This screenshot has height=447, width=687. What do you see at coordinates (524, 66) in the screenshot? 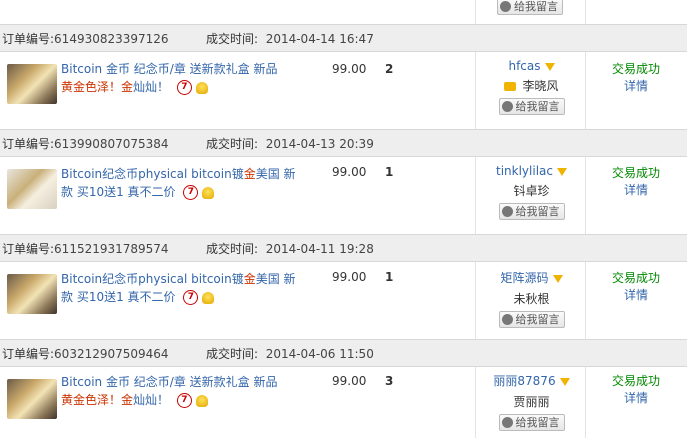
I see `buyer-nick-link: hfcas` at bounding box center [524, 66].